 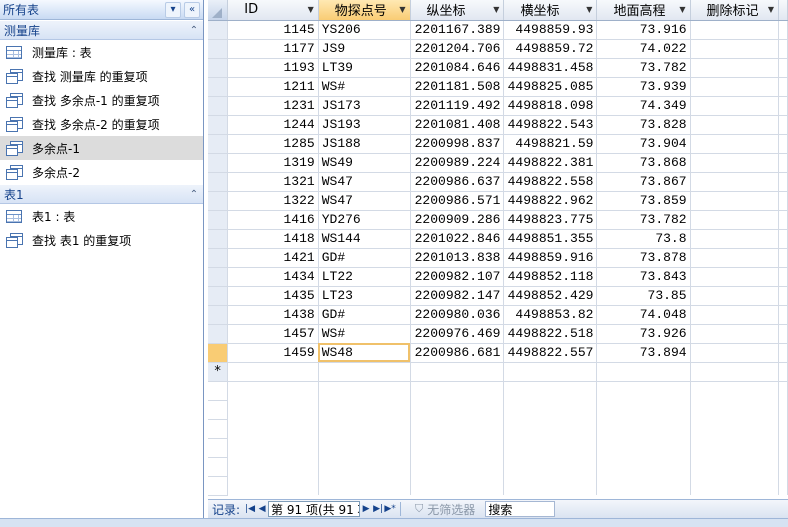 What do you see at coordinates (101, 100) in the screenshot?
I see `nav-item: 查找 多余点-1 的重复项` at bounding box center [101, 100].